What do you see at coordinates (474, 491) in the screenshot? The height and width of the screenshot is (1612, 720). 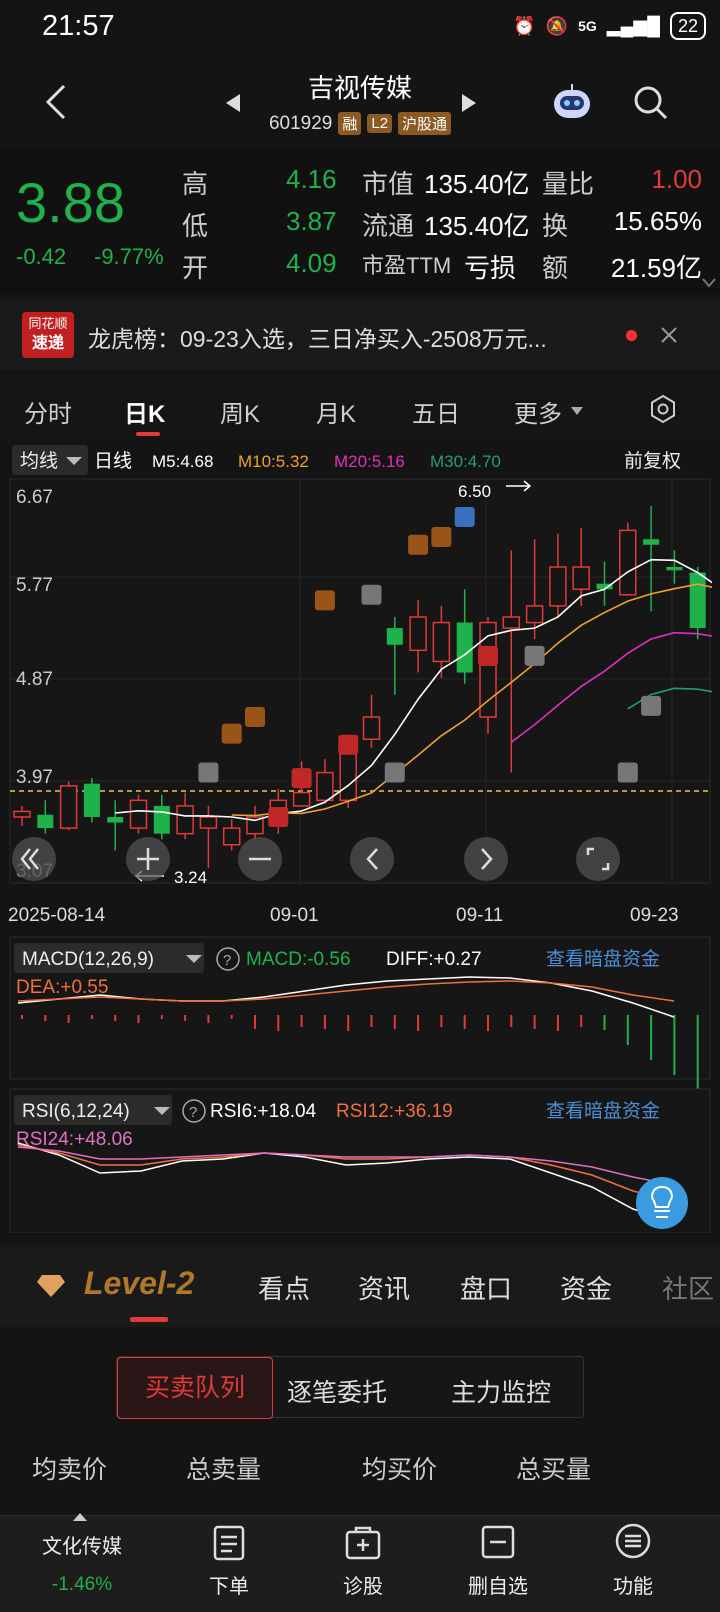 I see `high-mark: 6.50` at bounding box center [474, 491].